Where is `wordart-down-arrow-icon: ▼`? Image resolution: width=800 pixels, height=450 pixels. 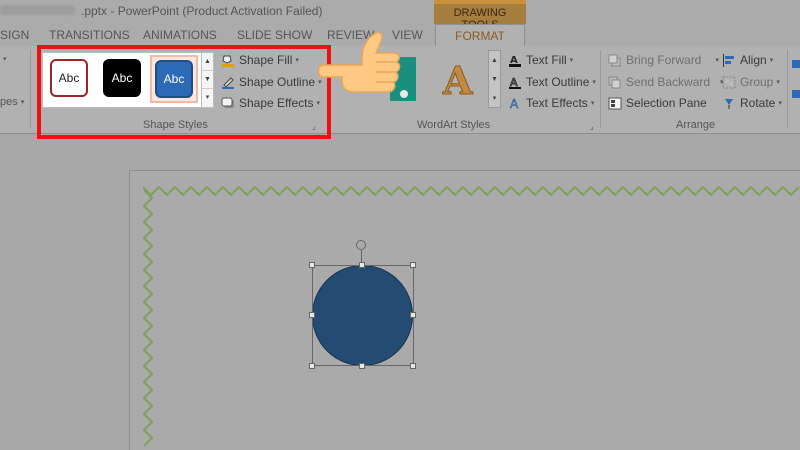
wordart-down-arrow-icon: ▼ is located at coordinates (494, 79).